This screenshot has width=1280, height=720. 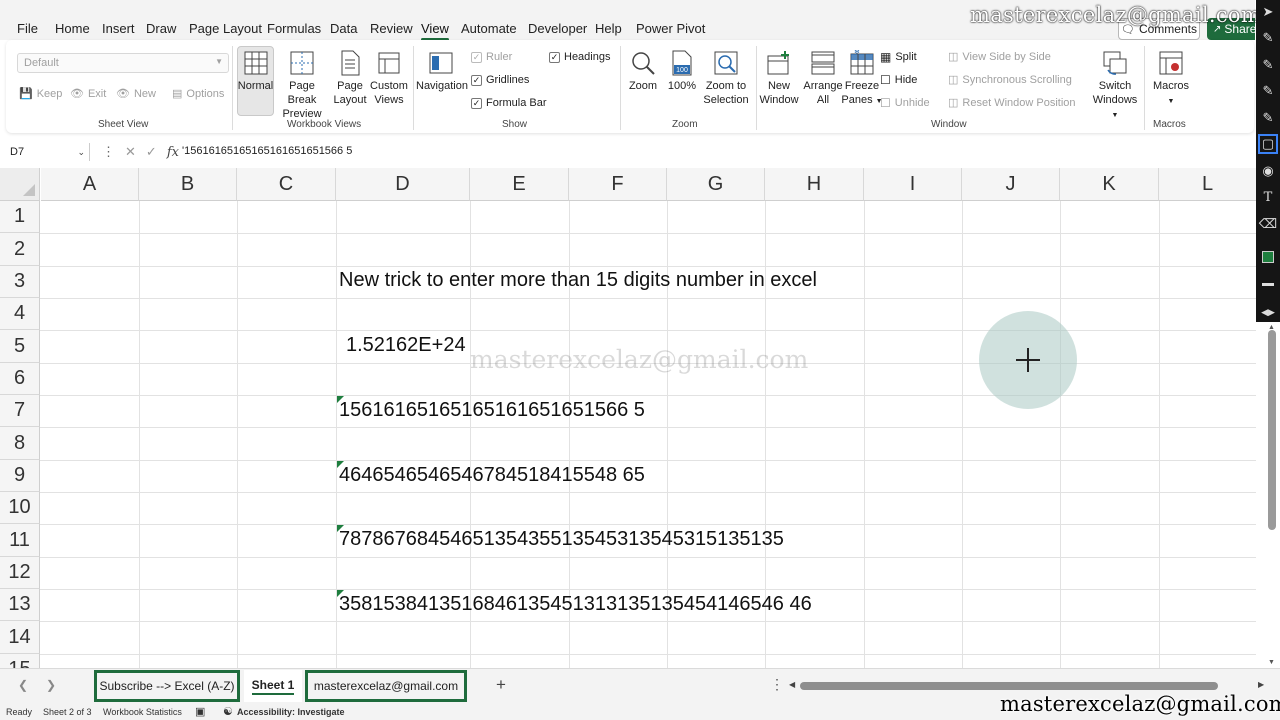 I want to click on tab-view: View, so click(x=435, y=31).